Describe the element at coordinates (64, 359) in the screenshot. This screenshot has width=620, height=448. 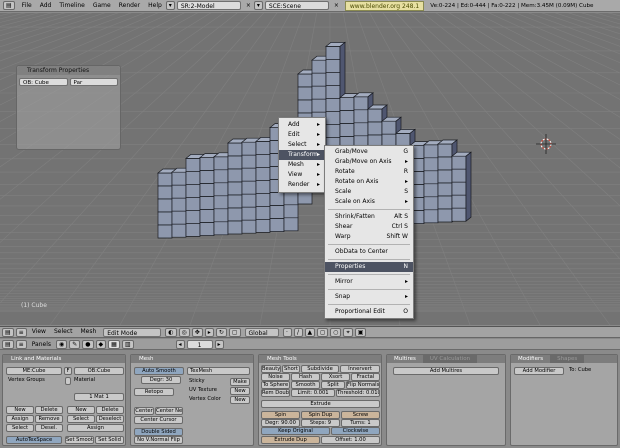
I see `panel-tab-link-materials: Link and Materials` at that location.